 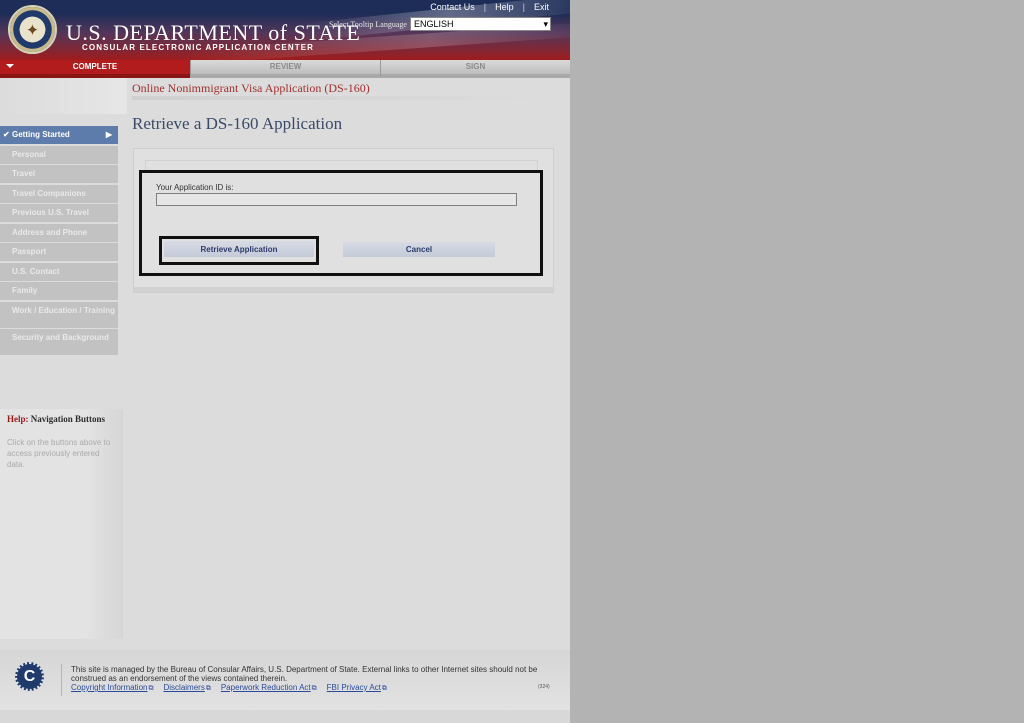 I want to click on sidebar-item-family: Family, so click(x=59, y=291).